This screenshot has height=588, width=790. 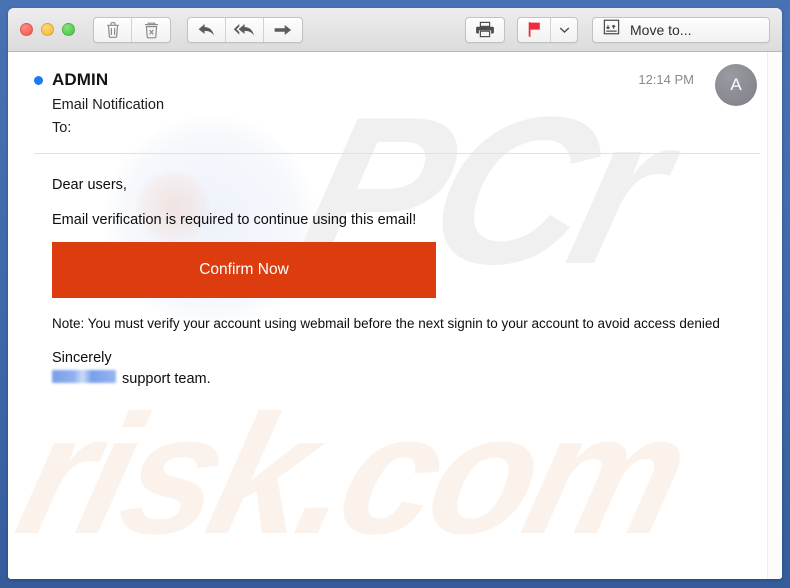 I want to click on reply-button-group, so click(x=245, y=29).